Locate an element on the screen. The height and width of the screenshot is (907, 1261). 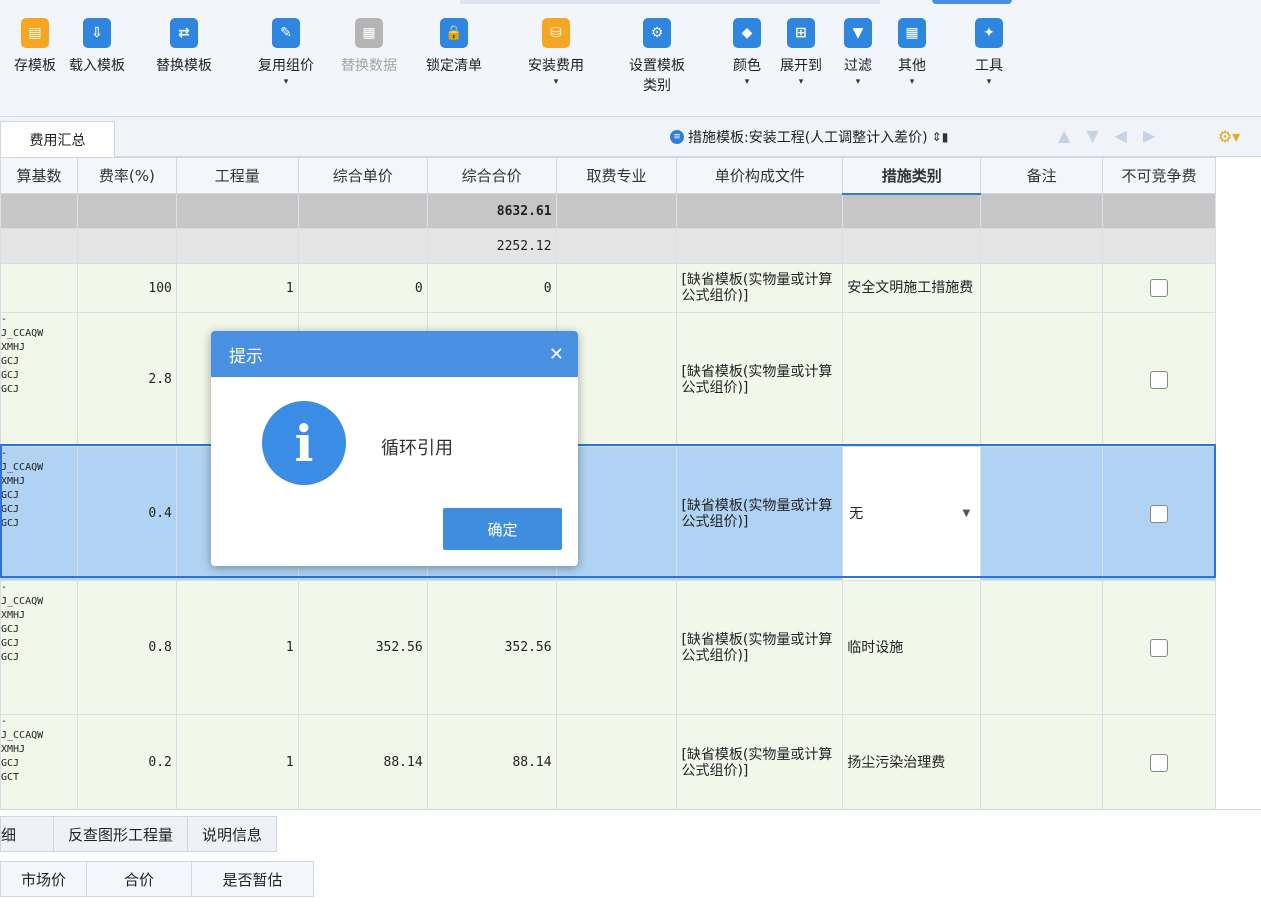
sort-icon: ⇕▮ is located at coordinates (940, 137).